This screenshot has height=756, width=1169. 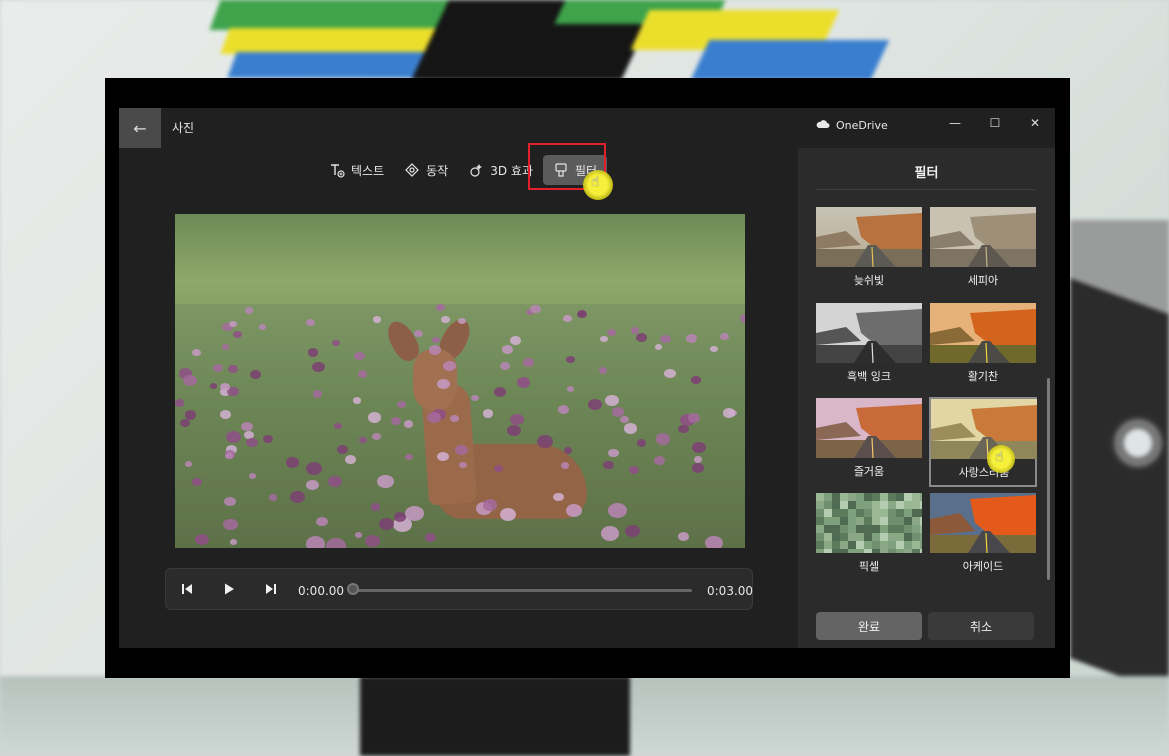 I want to click on 3d-effects-icon, so click(x=476, y=170).